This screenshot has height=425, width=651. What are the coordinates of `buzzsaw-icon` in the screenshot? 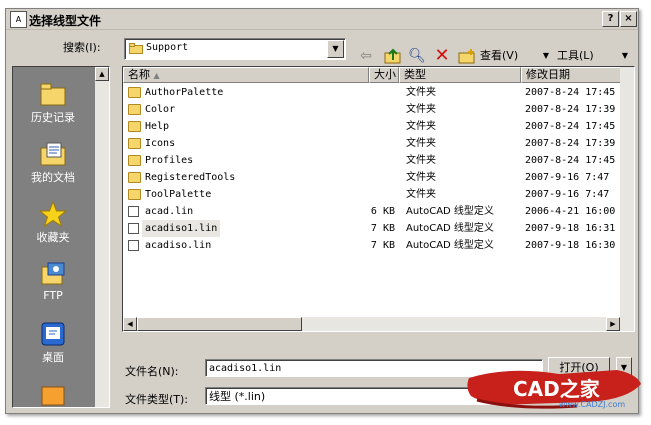 It's located at (53, 396).